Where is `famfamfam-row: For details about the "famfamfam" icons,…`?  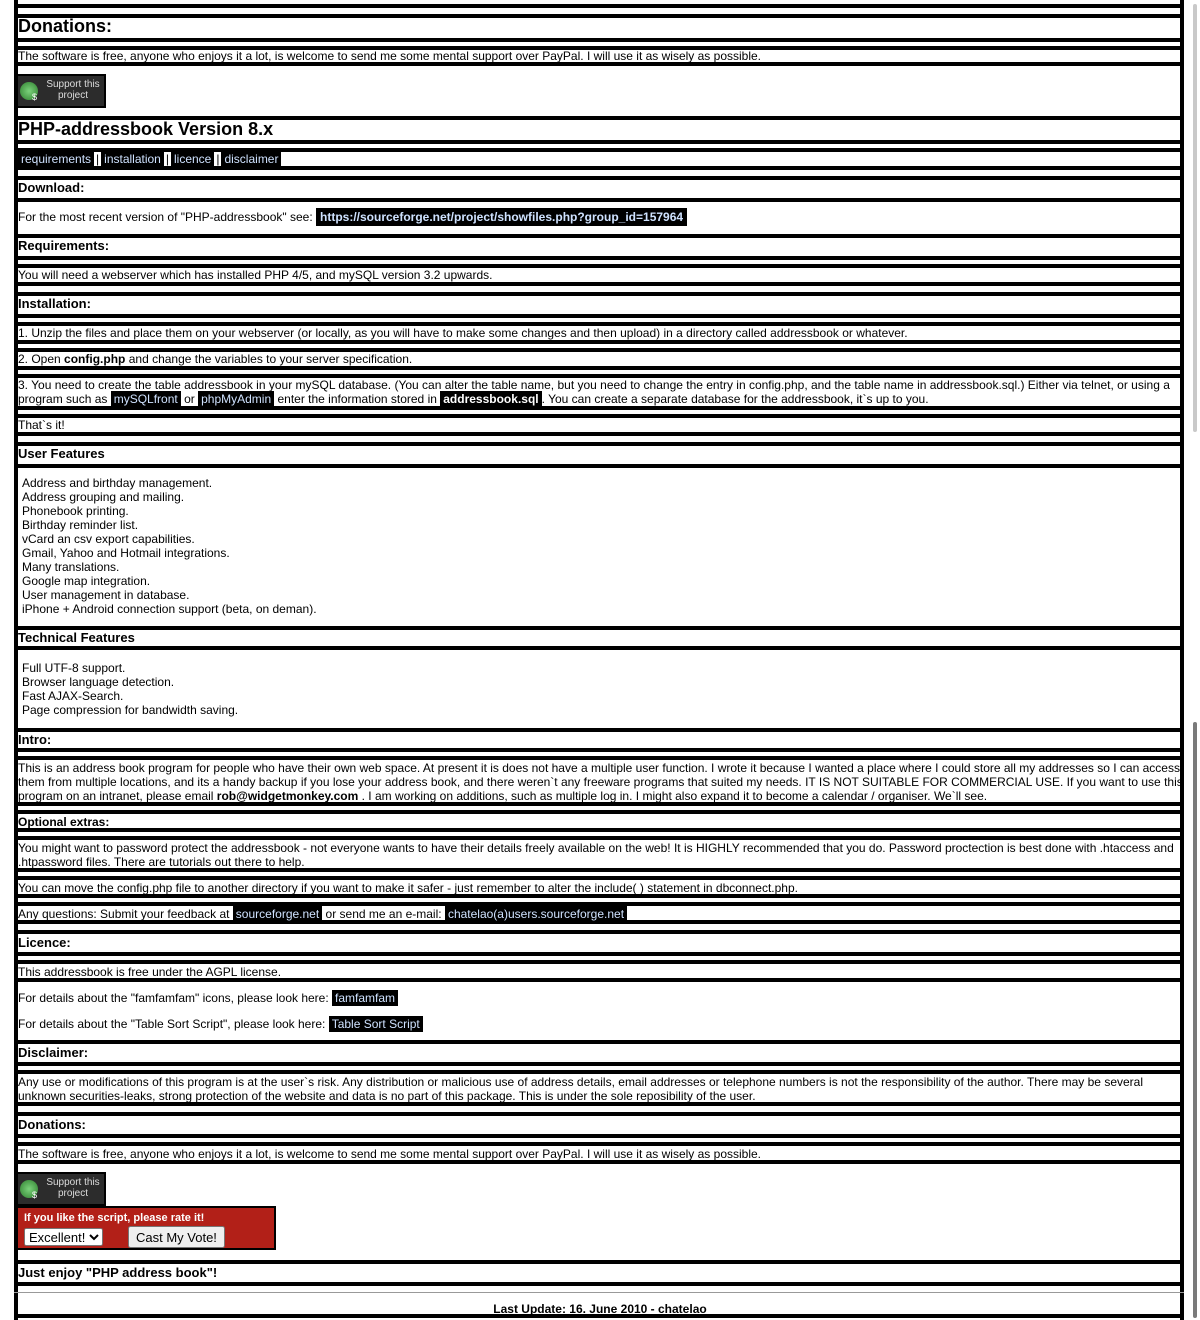 famfamfam-row: For details about the "famfamfam" icons,… is located at coordinates (208, 998).